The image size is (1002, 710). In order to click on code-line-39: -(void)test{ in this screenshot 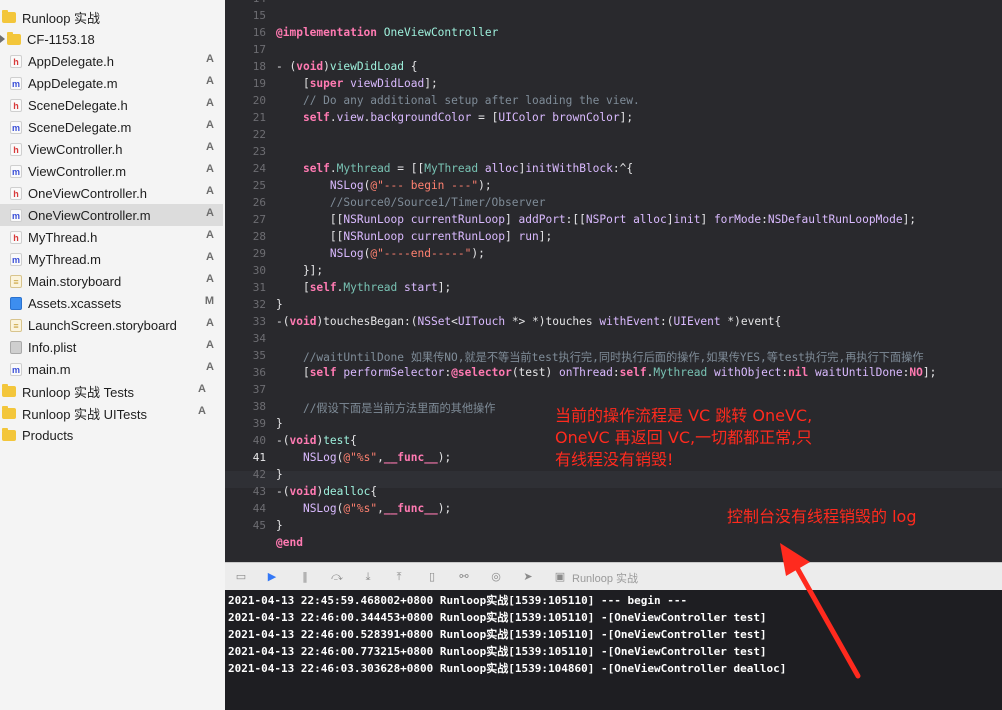, I will do `click(316, 440)`.